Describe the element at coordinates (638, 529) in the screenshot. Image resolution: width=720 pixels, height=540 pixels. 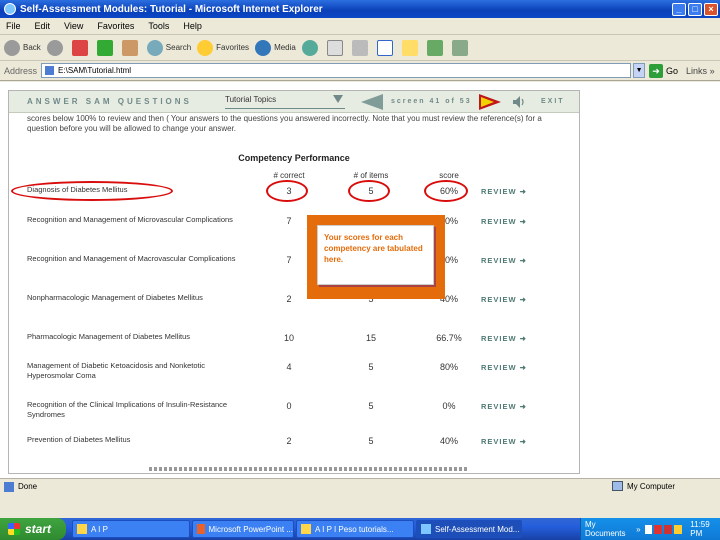
I see `more-icon: »` at that location.